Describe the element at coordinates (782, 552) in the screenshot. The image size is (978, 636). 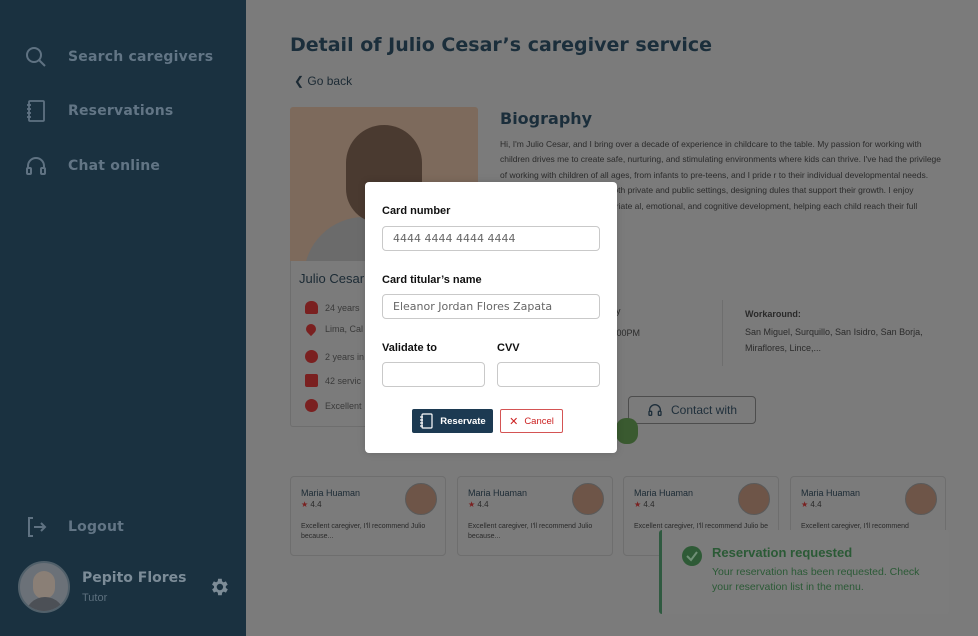
I see `toast-title: Reservation requested` at that location.